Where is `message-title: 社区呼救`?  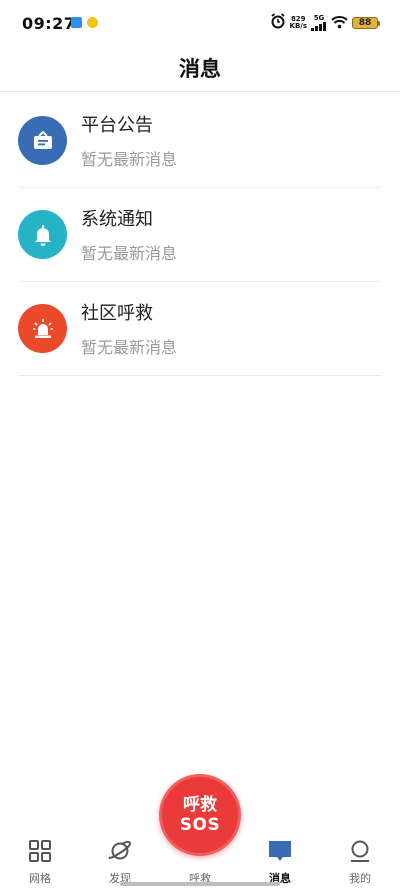 message-title: 社区呼救 is located at coordinates (117, 313).